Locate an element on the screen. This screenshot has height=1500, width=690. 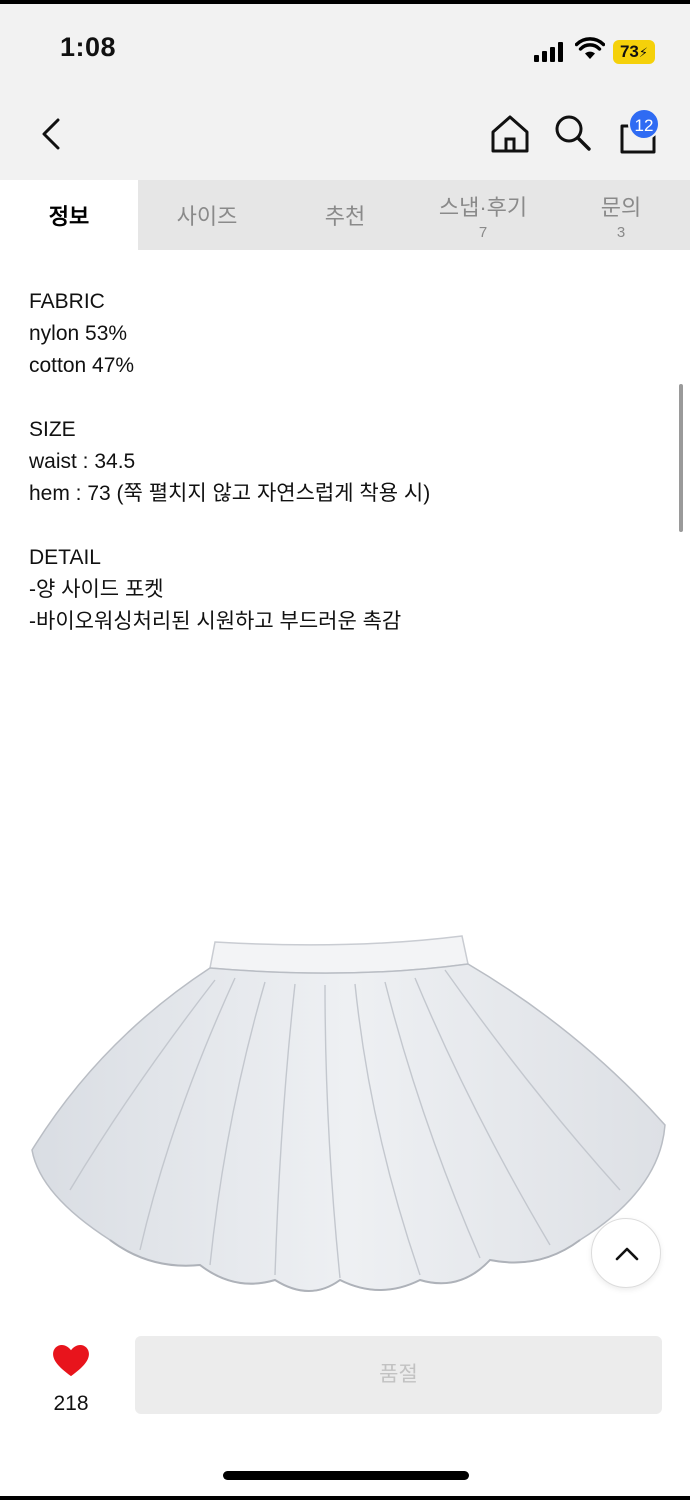
tab-snap-review: 스냅·후기 7 is located at coordinates (483, 215).